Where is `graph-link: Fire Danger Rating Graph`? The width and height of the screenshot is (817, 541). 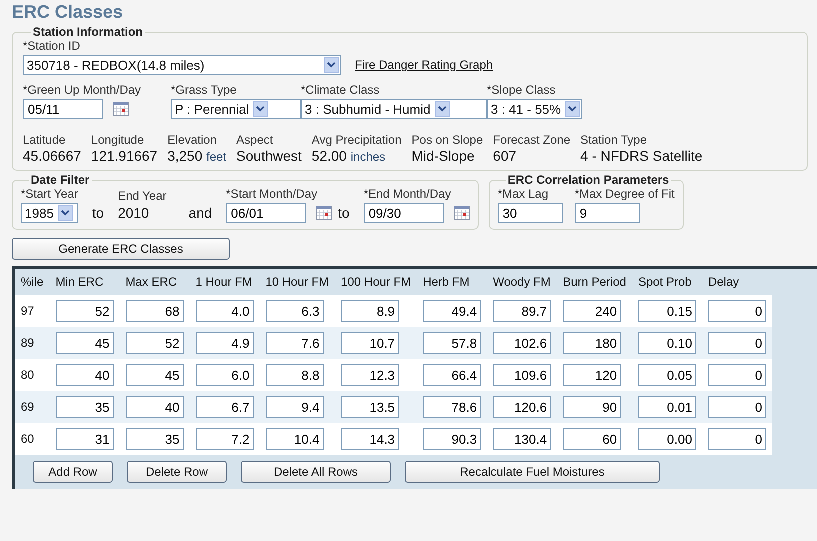 graph-link: Fire Danger Rating Graph is located at coordinates (424, 65).